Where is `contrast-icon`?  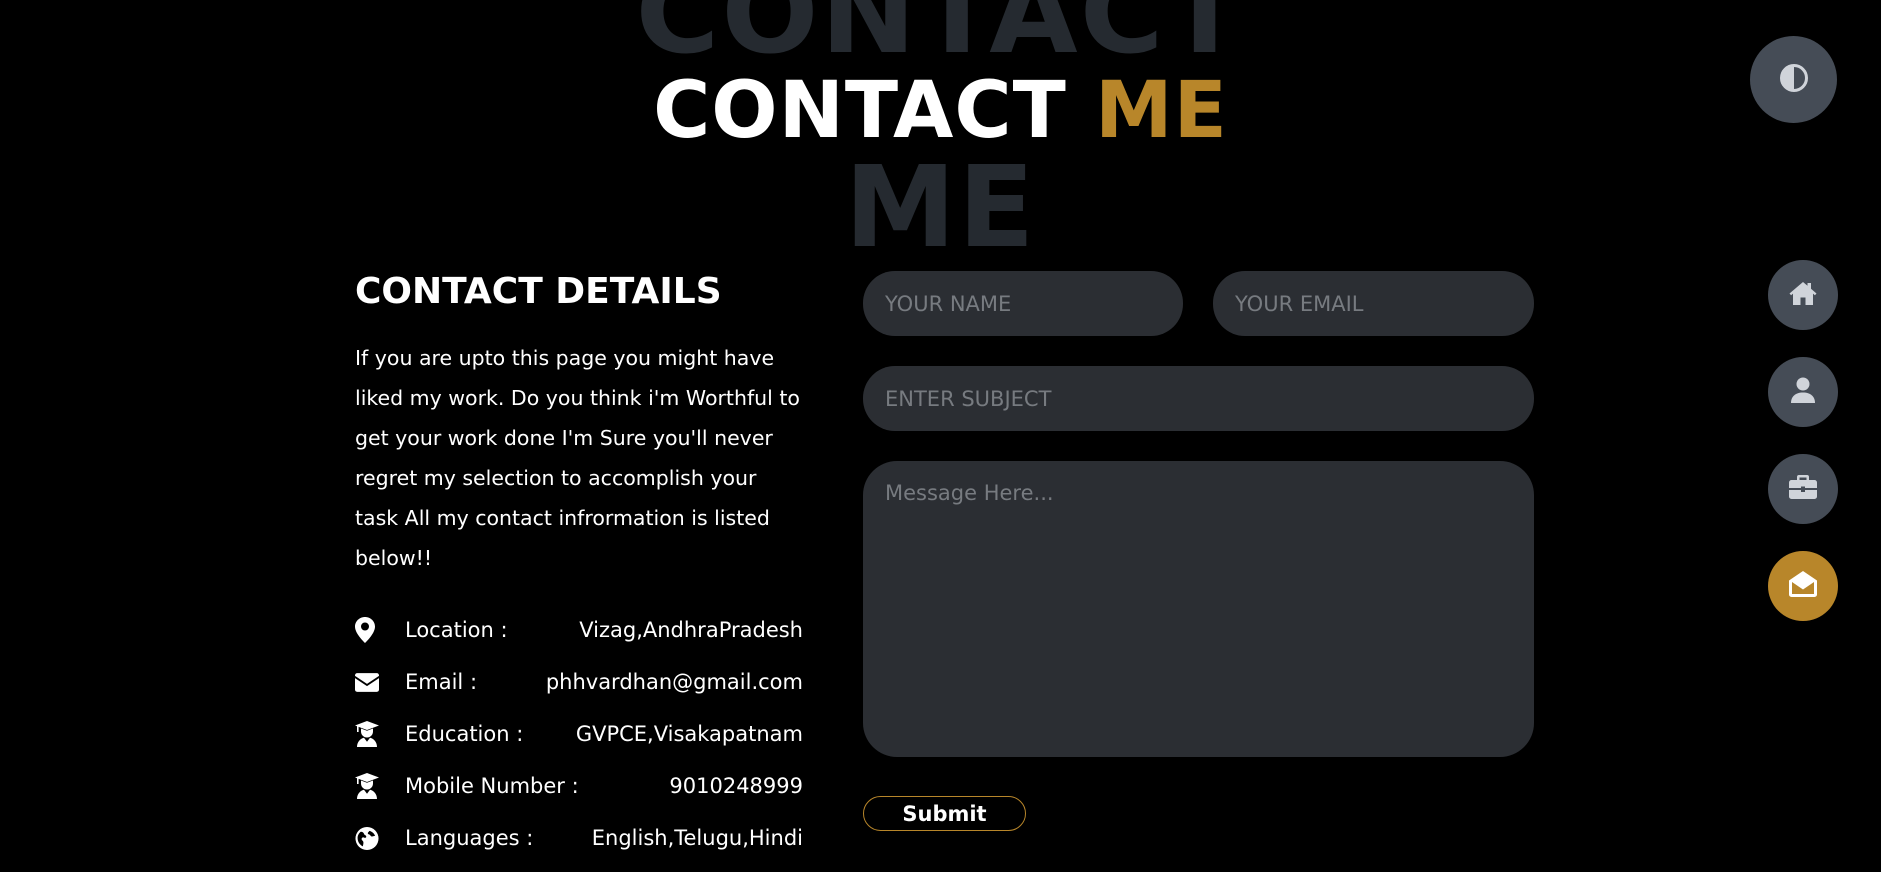 contrast-icon is located at coordinates (1794, 80).